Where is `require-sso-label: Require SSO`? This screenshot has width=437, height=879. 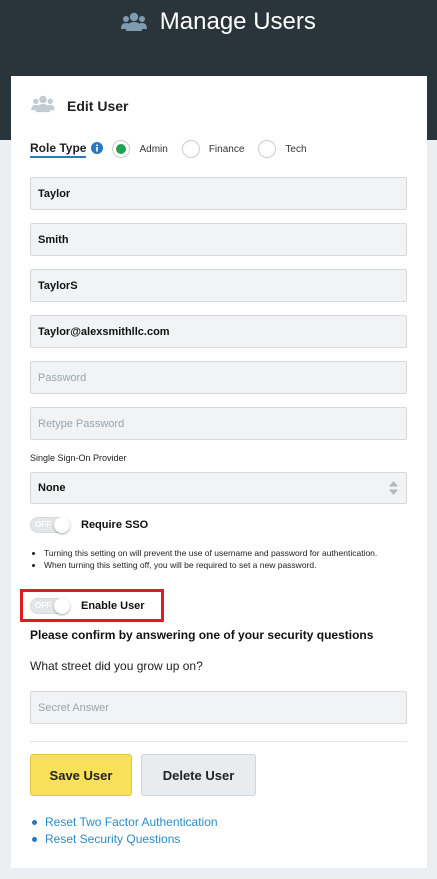
require-sso-label: Require SSO is located at coordinates (115, 525).